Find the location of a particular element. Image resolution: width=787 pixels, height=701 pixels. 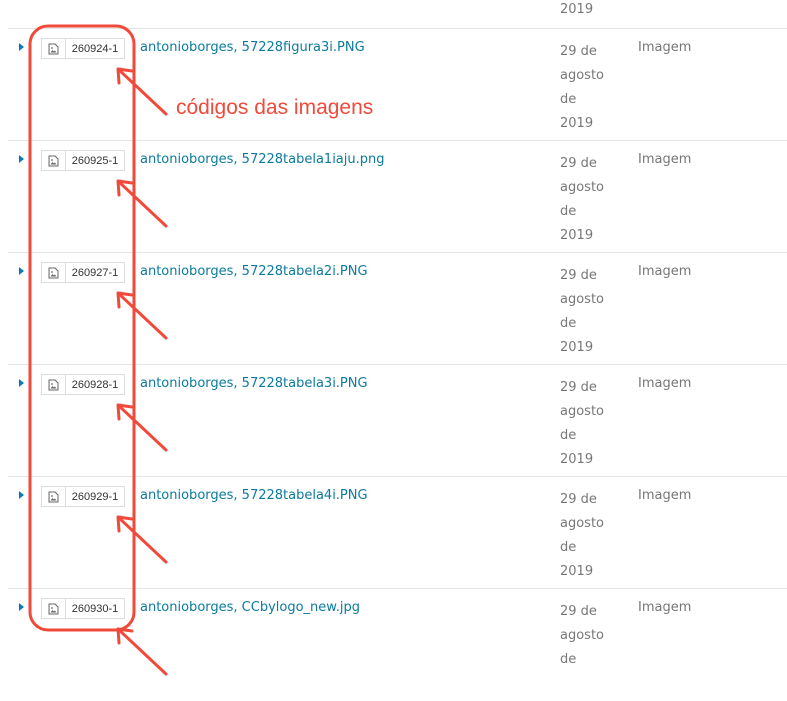

file-title-link: antonioborges, 57228figura3i.PNG is located at coordinates (252, 47).